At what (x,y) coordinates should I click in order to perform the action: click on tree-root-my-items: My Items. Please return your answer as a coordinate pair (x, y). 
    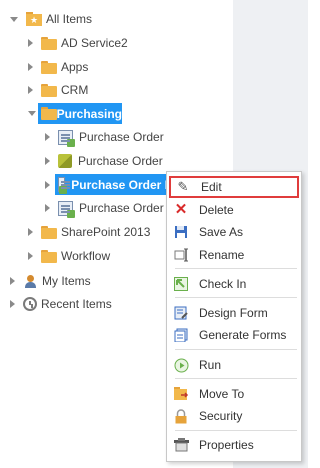
    Looking at the image, I should click on (50, 281).